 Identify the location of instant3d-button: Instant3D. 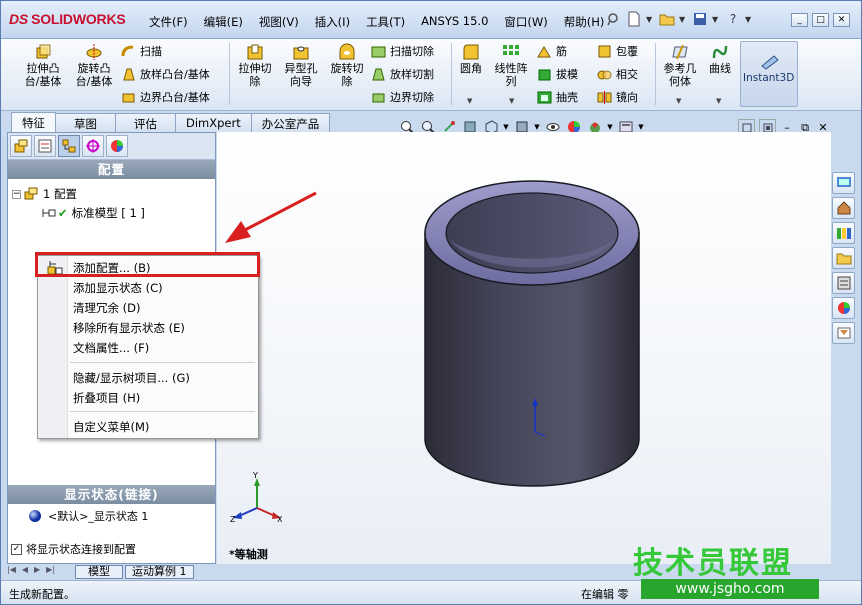
(769, 74).